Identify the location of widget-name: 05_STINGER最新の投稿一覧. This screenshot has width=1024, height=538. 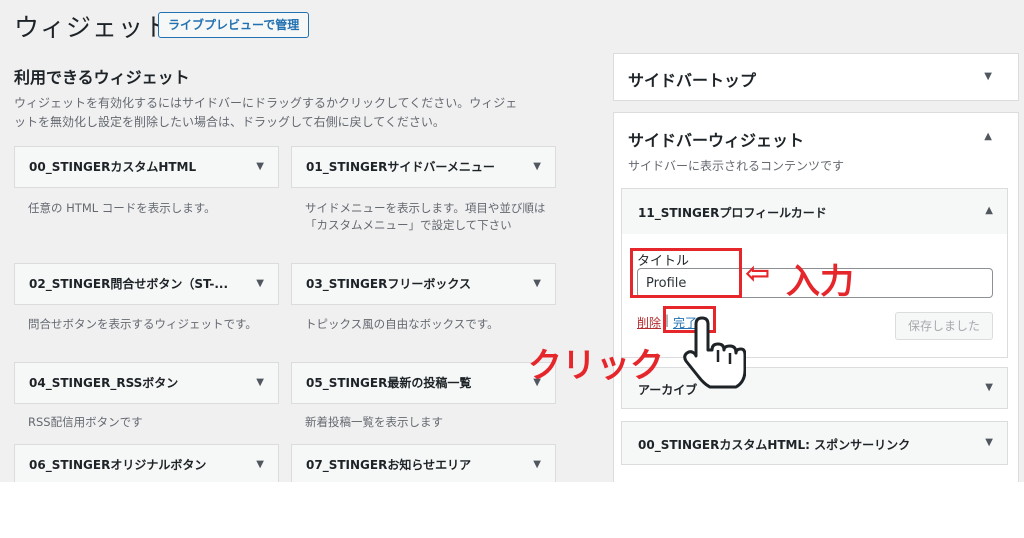
(389, 383).